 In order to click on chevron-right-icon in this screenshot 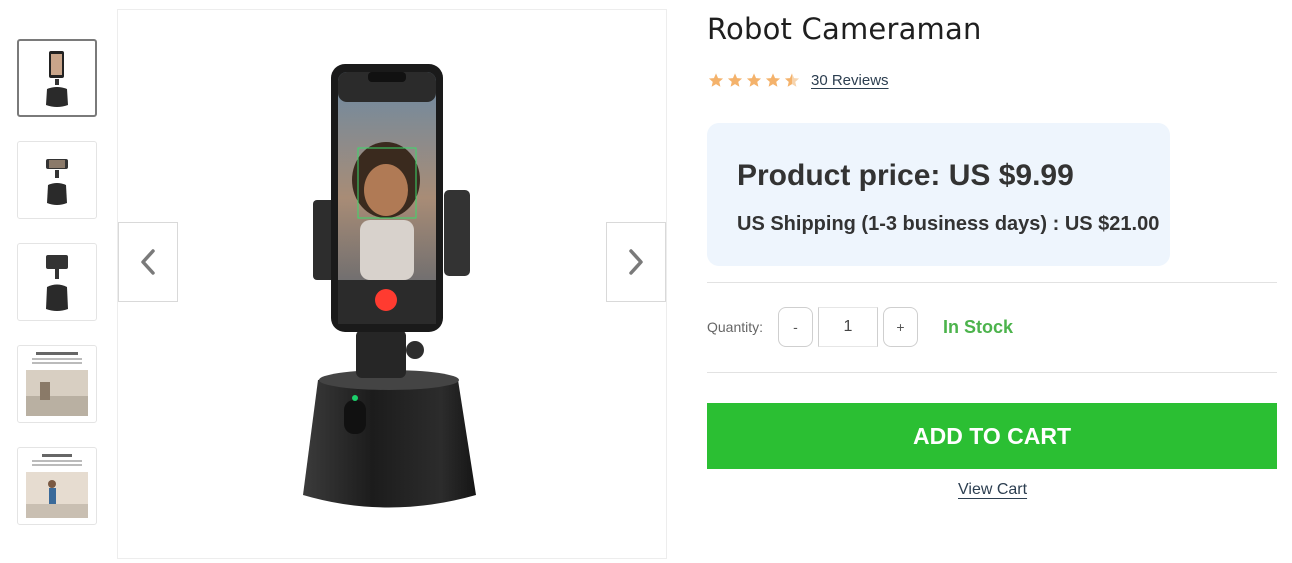, I will do `click(636, 262)`.